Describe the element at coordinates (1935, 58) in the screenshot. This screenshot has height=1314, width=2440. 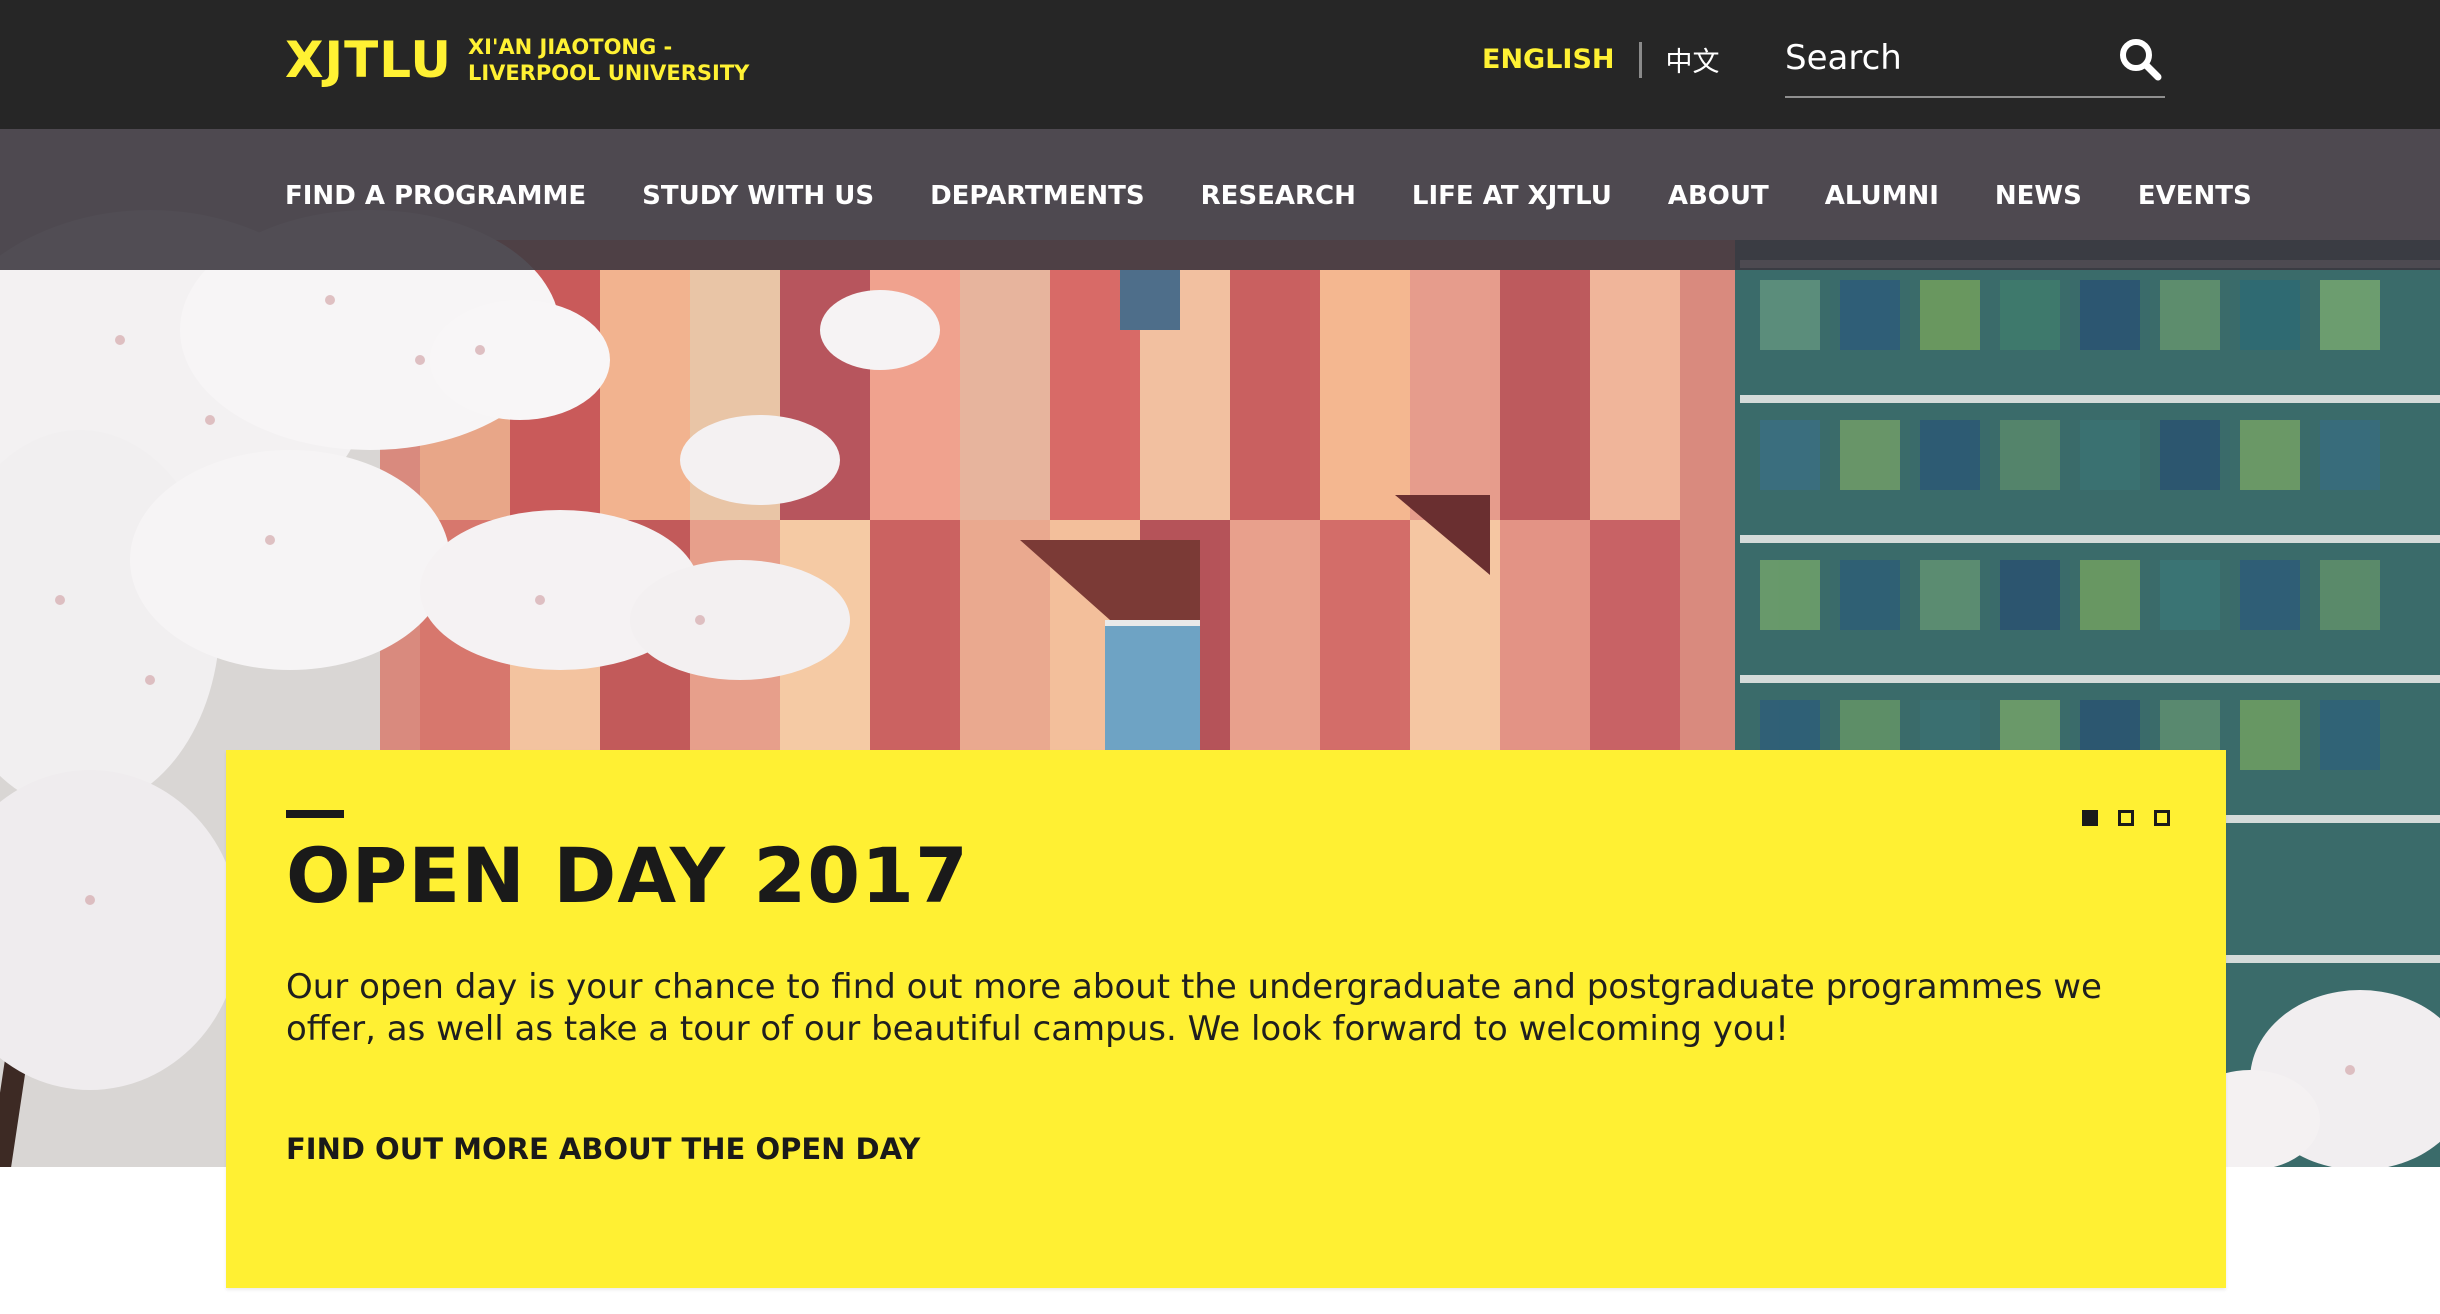
I see `search-input` at that location.